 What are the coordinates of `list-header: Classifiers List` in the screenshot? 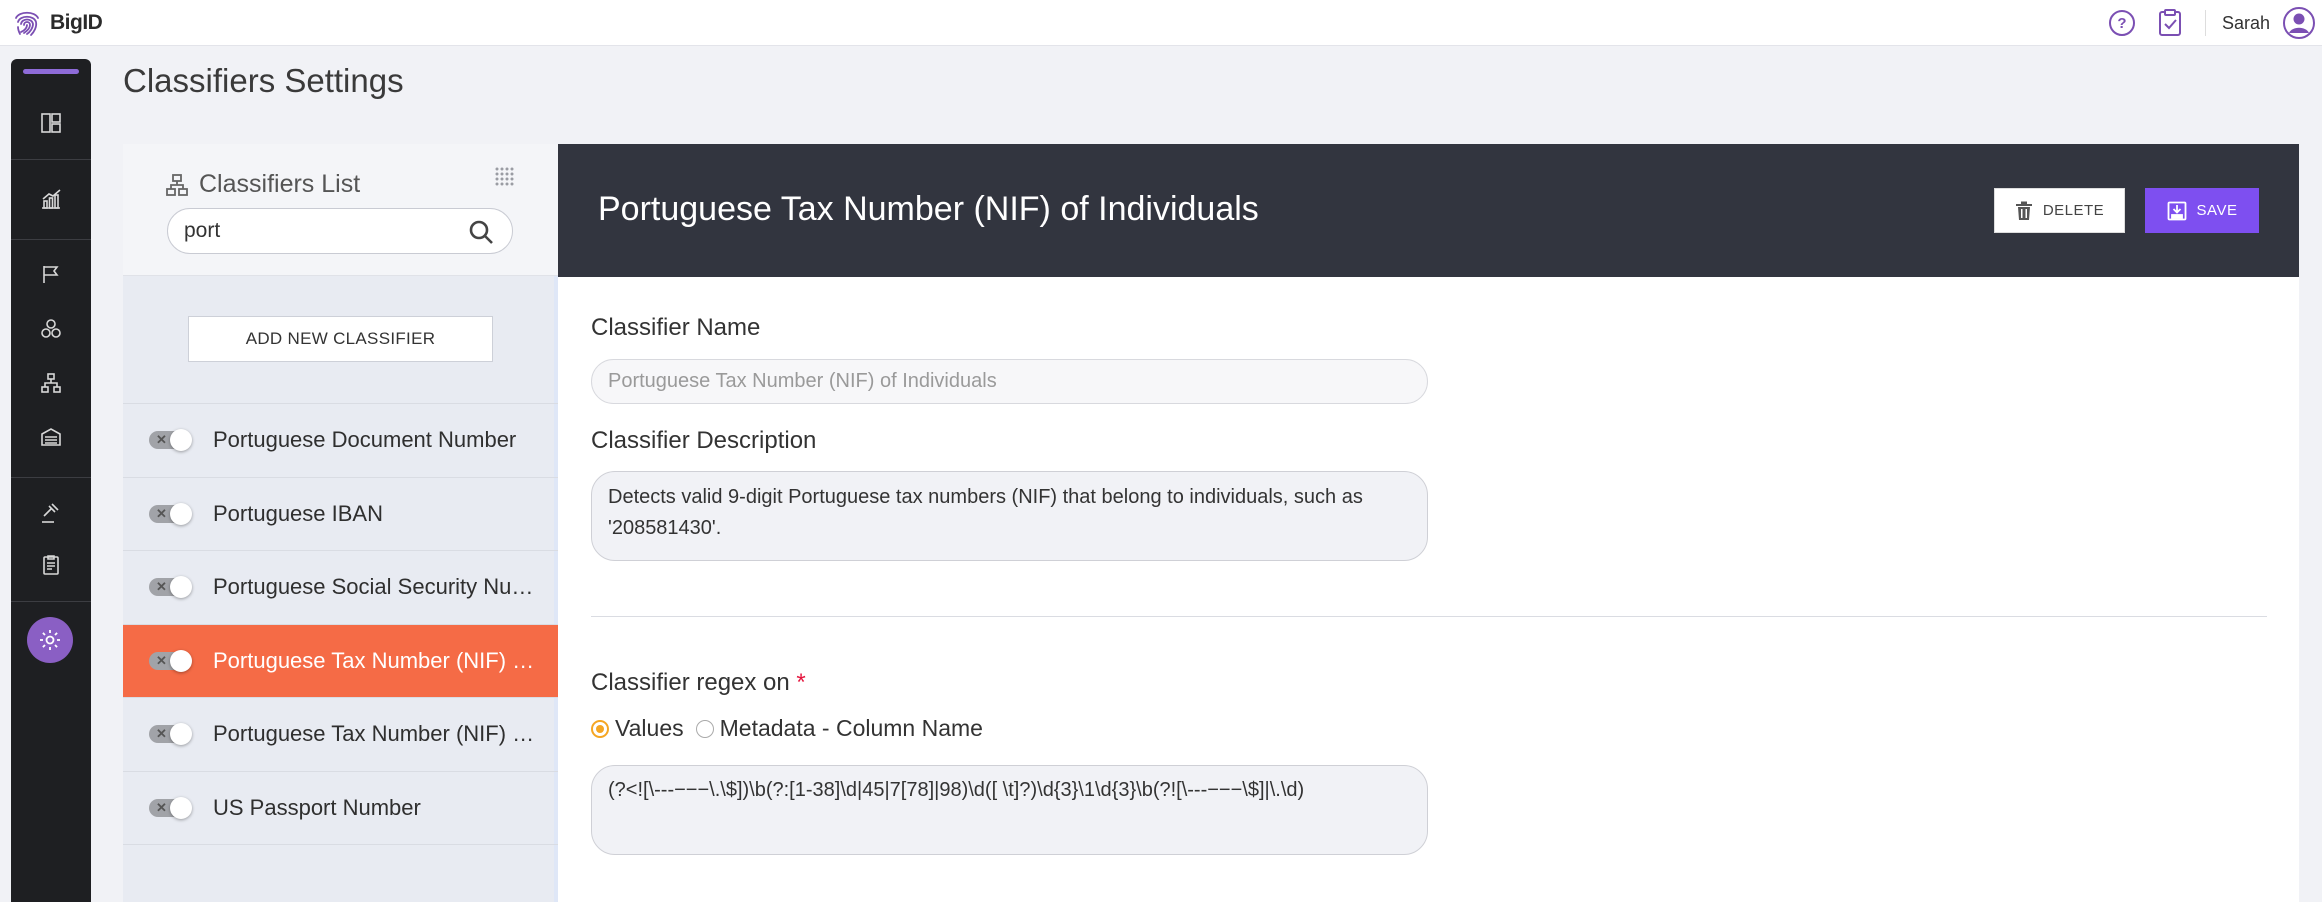 It's located at (340, 210).